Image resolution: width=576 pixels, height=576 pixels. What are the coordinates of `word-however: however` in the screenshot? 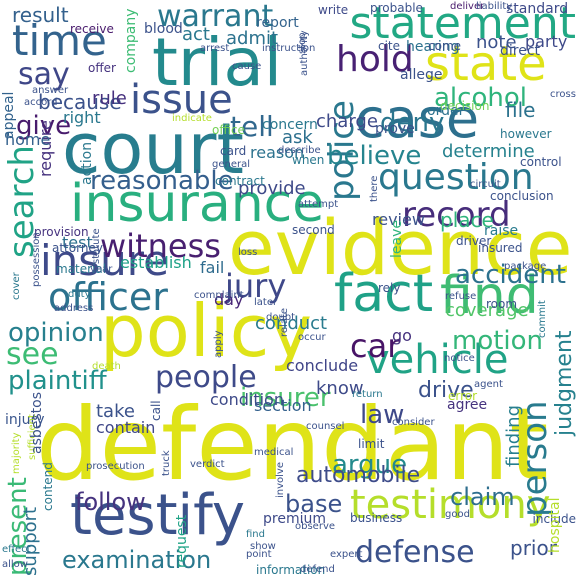 It's located at (526, 134).